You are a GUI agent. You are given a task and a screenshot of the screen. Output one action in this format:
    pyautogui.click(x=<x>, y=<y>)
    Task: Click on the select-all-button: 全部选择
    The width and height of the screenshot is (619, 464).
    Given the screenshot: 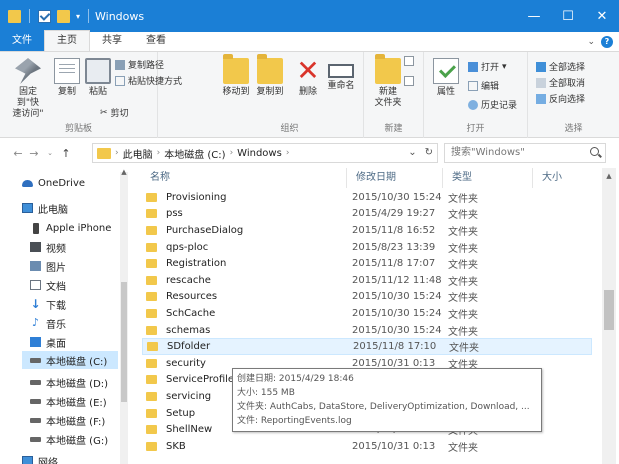 What is the action you would take?
    pyautogui.click(x=560, y=66)
    